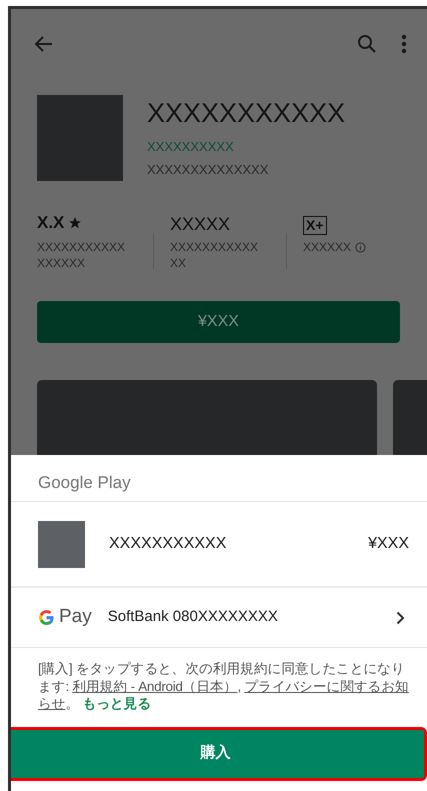 Image resolution: width=427 pixels, height=791 pixels. I want to click on star-icon, so click(75, 223).